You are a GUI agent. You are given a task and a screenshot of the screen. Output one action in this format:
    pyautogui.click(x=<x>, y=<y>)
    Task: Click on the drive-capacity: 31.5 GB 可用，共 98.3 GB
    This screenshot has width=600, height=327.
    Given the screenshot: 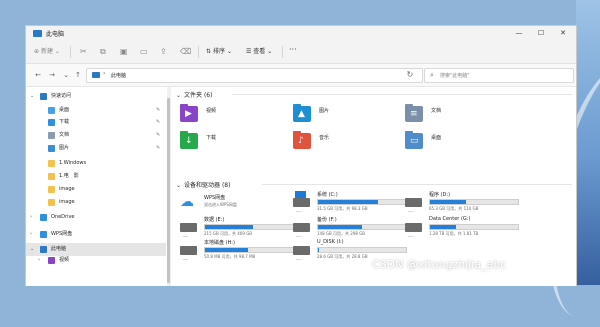 What is the action you would take?
    pyautogui.click(x=342, y=208)
    